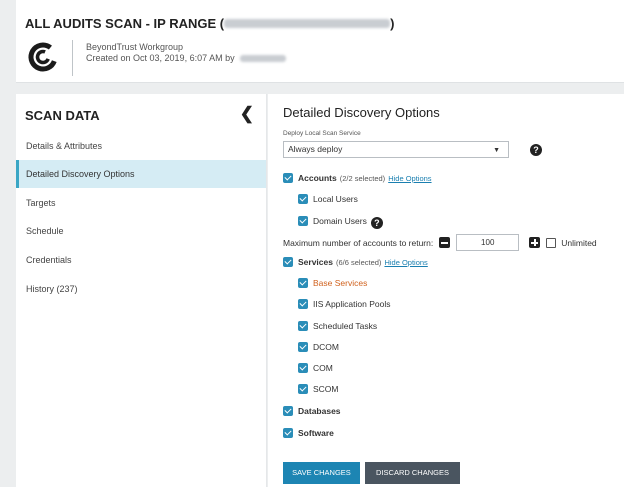 This screenshot has width=624, height=487. Describe the element at coordinates (322, 133) in the screenshot. I see `deploy-service-label: Deploy Local Scan Service` at that location.